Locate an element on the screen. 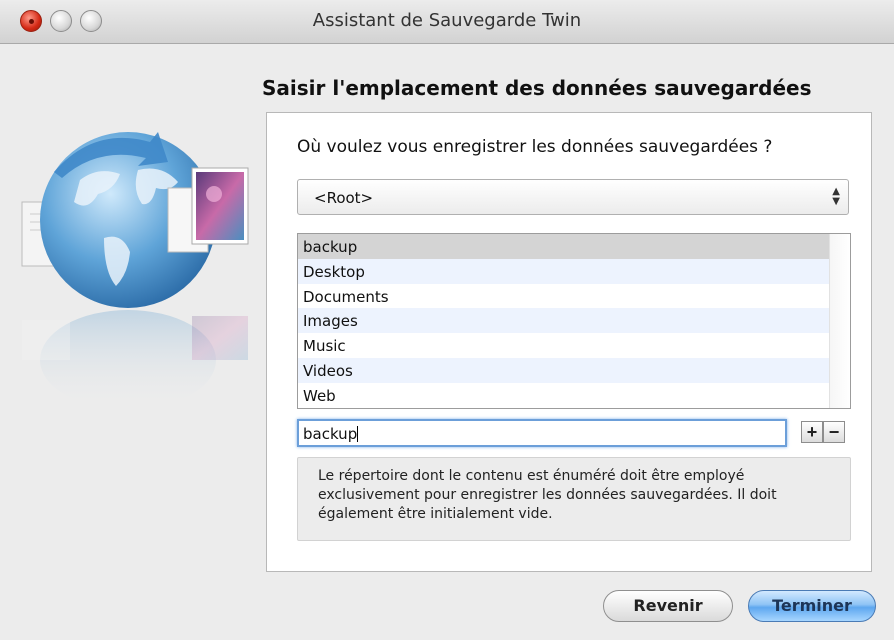 The width and height of the screenshot is (894, 640). add-folder-button: + is located at coordinates (812, 432).